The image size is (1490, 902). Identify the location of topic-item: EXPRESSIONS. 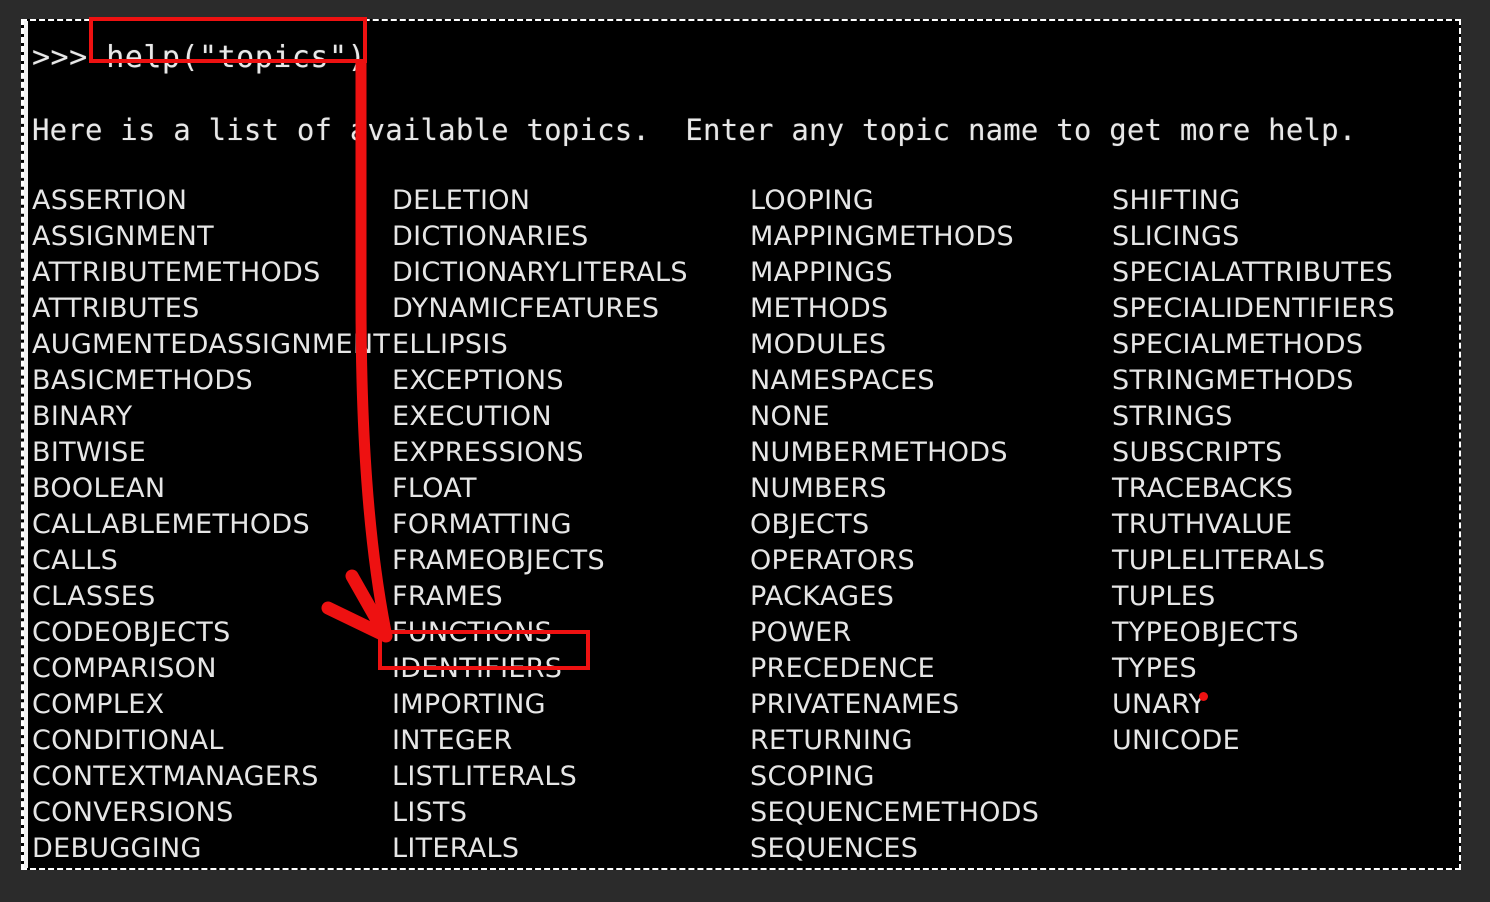
(572, 453).